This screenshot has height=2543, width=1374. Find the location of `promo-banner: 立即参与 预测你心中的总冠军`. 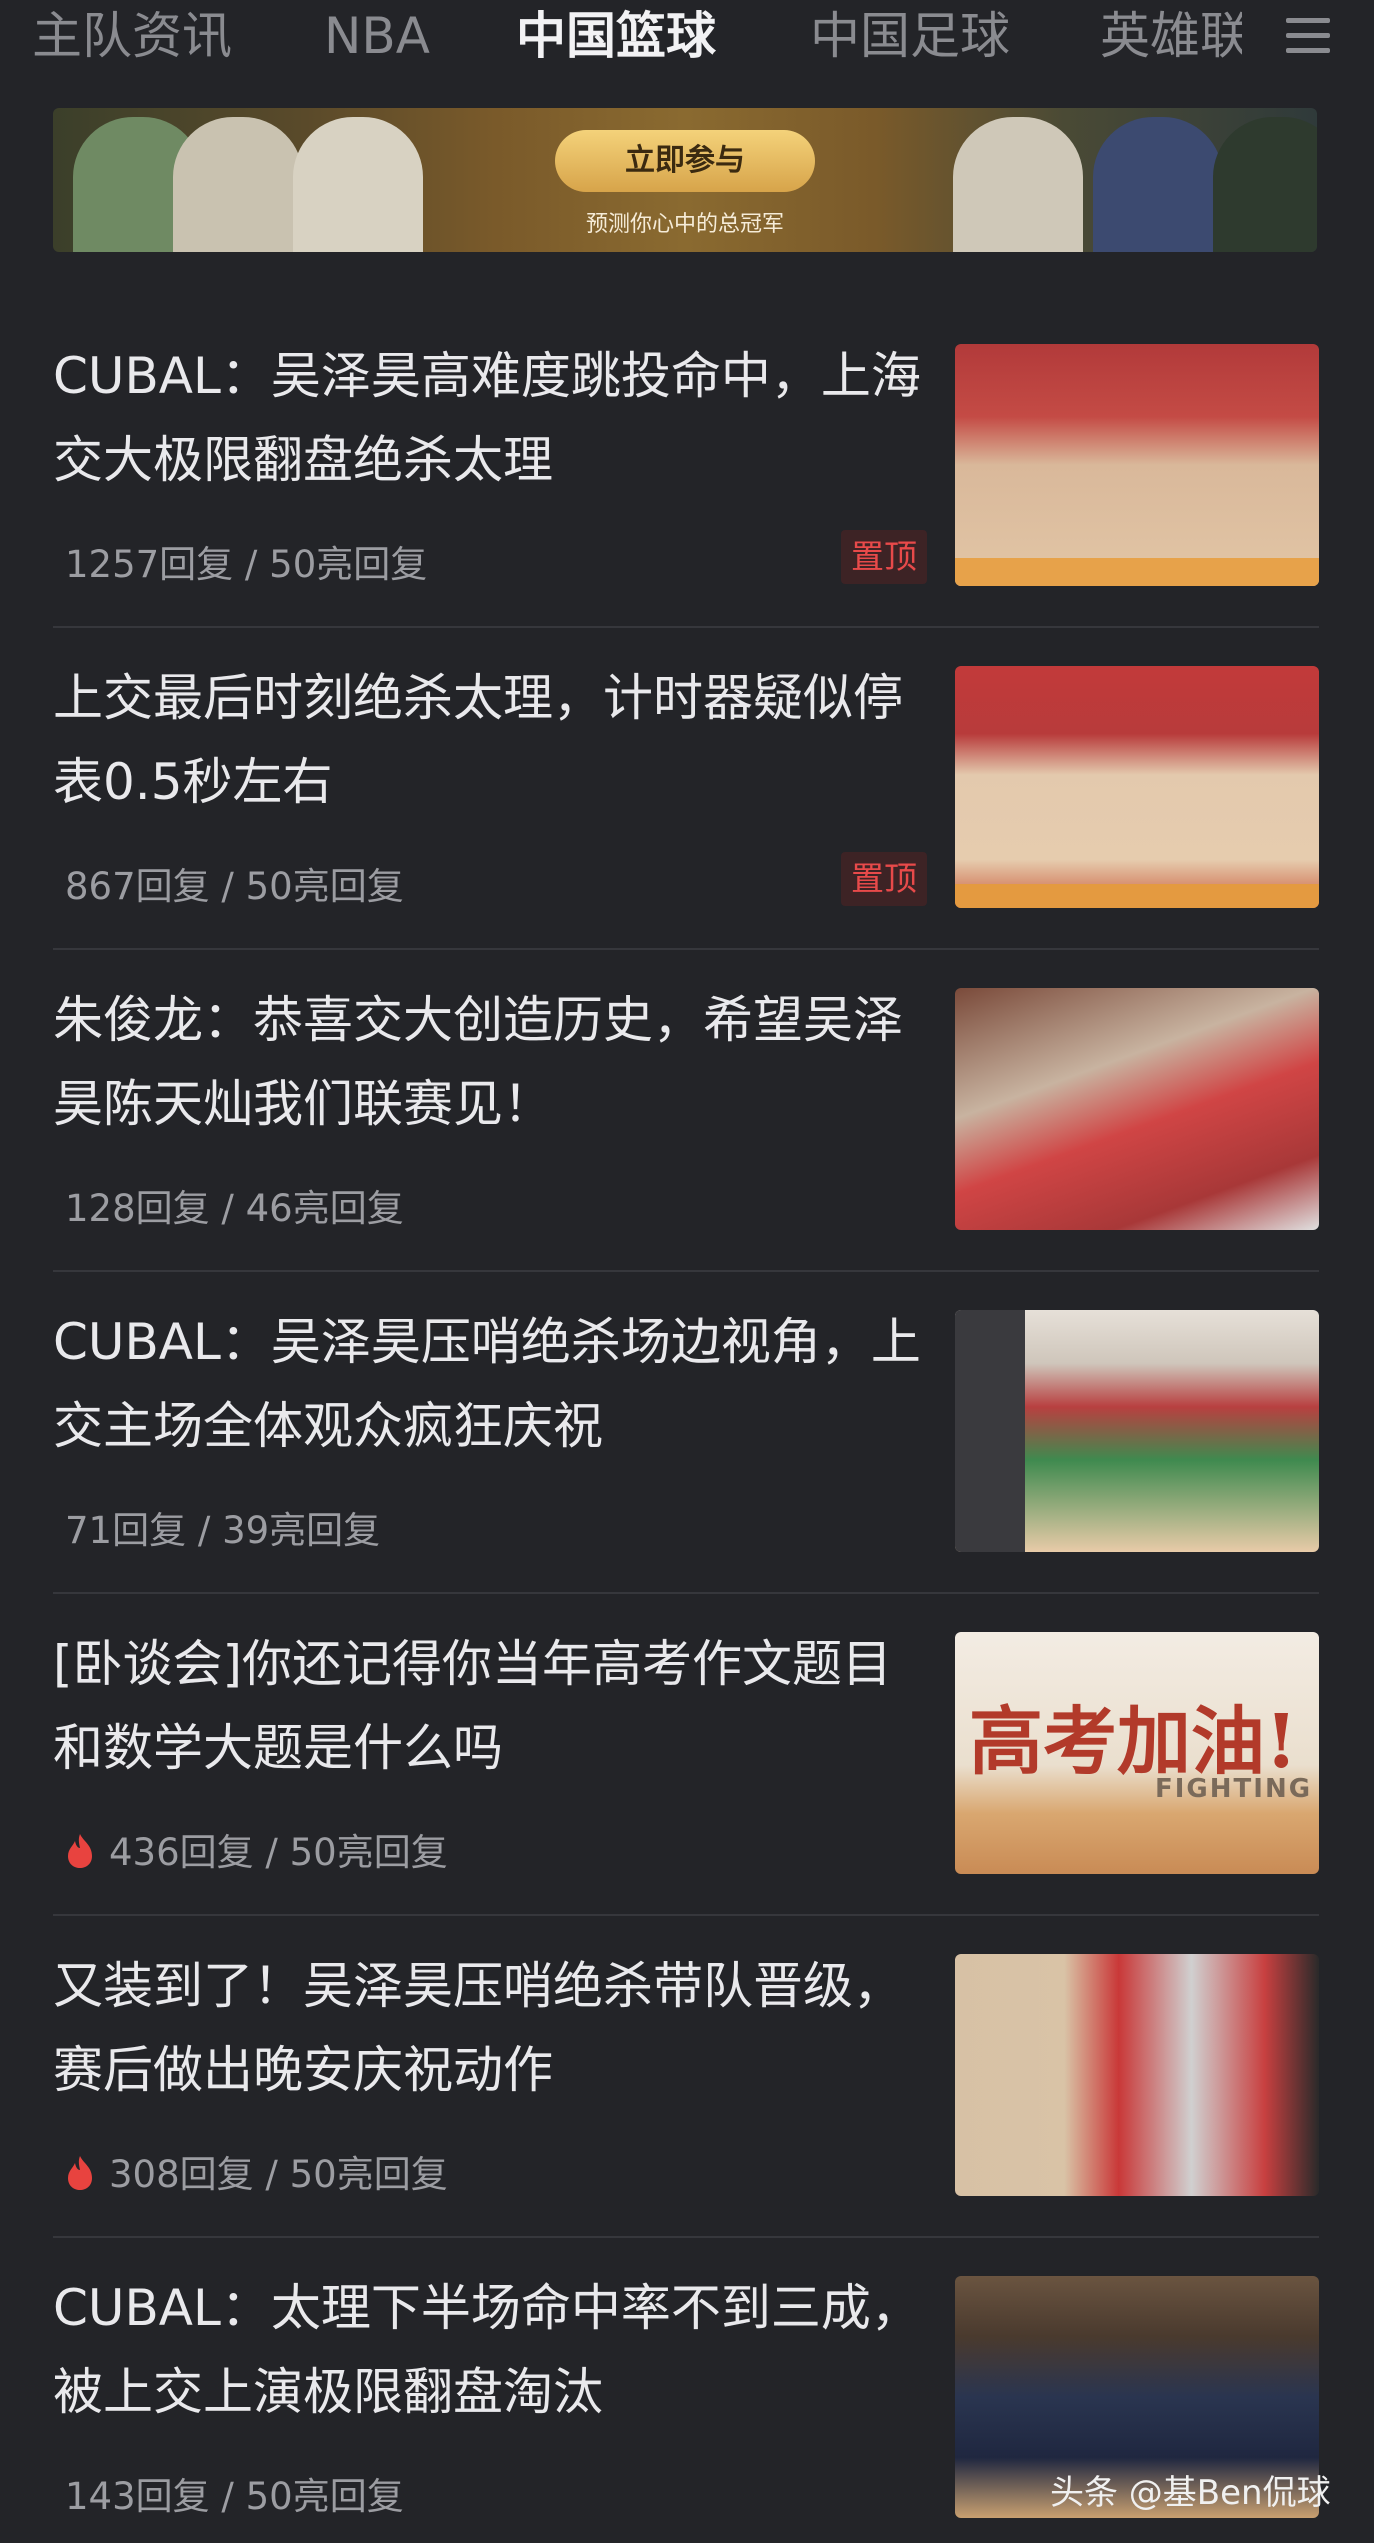

promo-banner: 立即参与 预测你心中的总冠军 is located at coordinates (685, 180).